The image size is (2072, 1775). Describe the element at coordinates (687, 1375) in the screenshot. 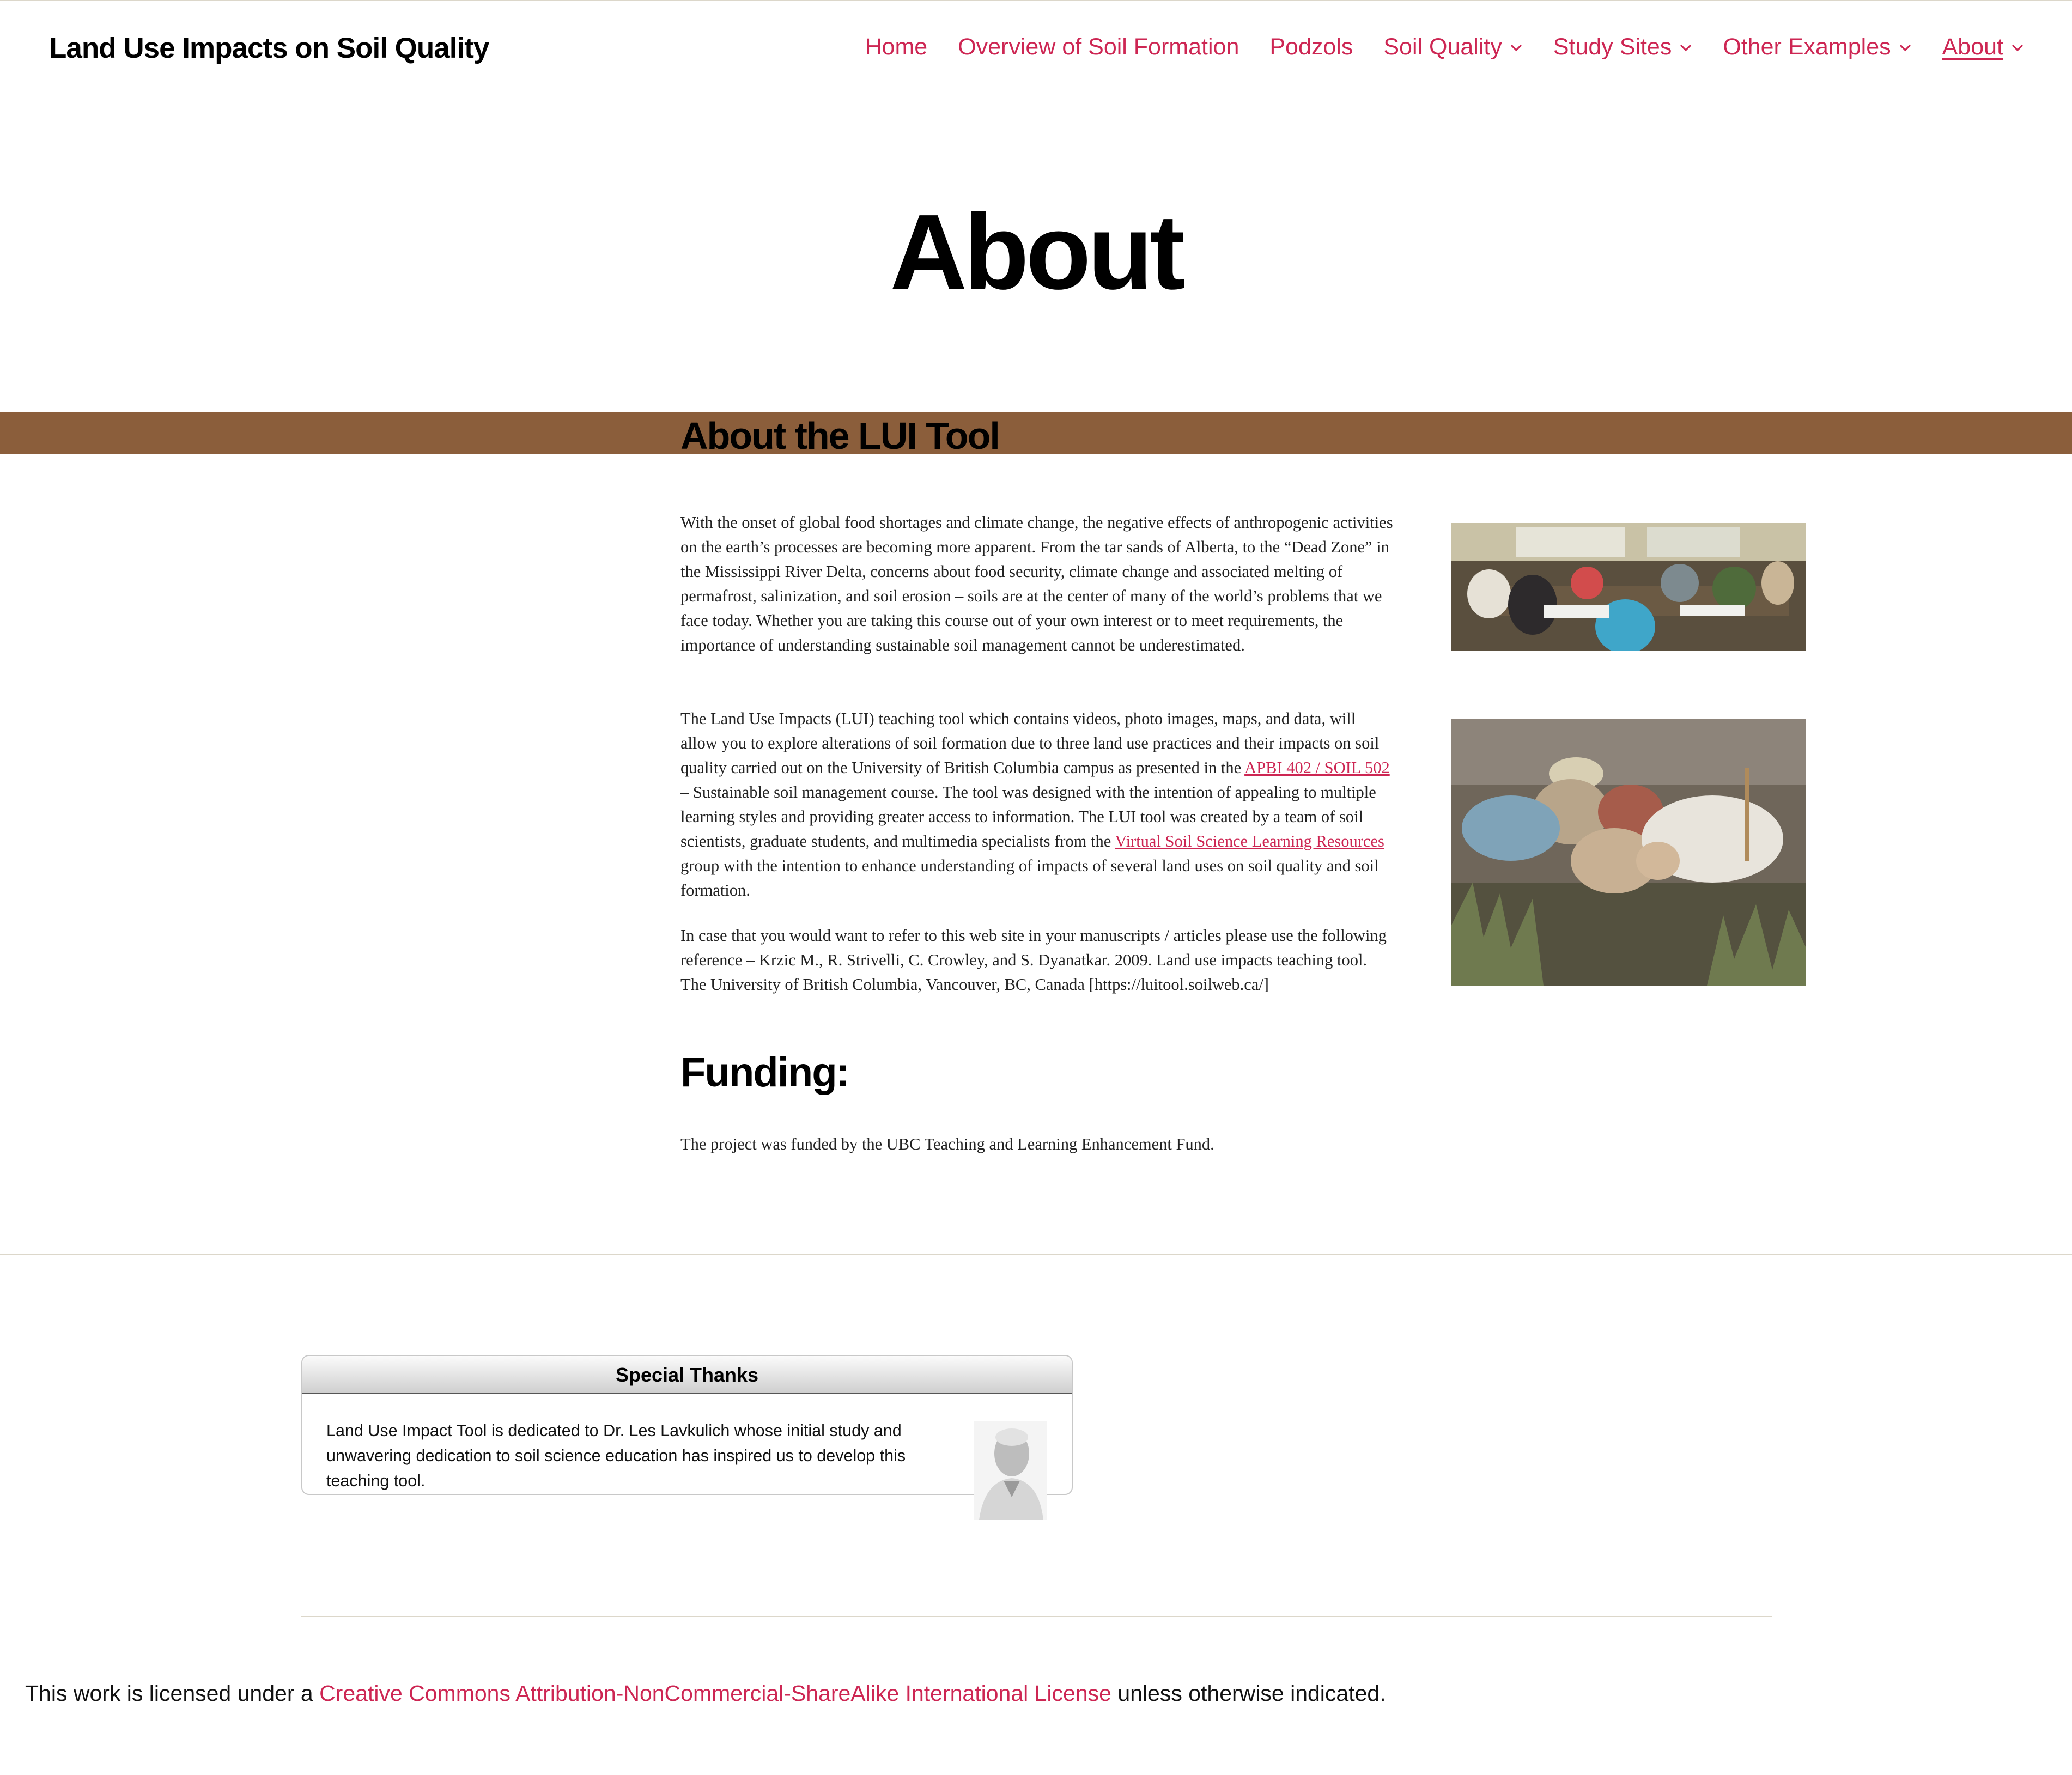

I see `special-thanks-title: Special Thanks` at that location.